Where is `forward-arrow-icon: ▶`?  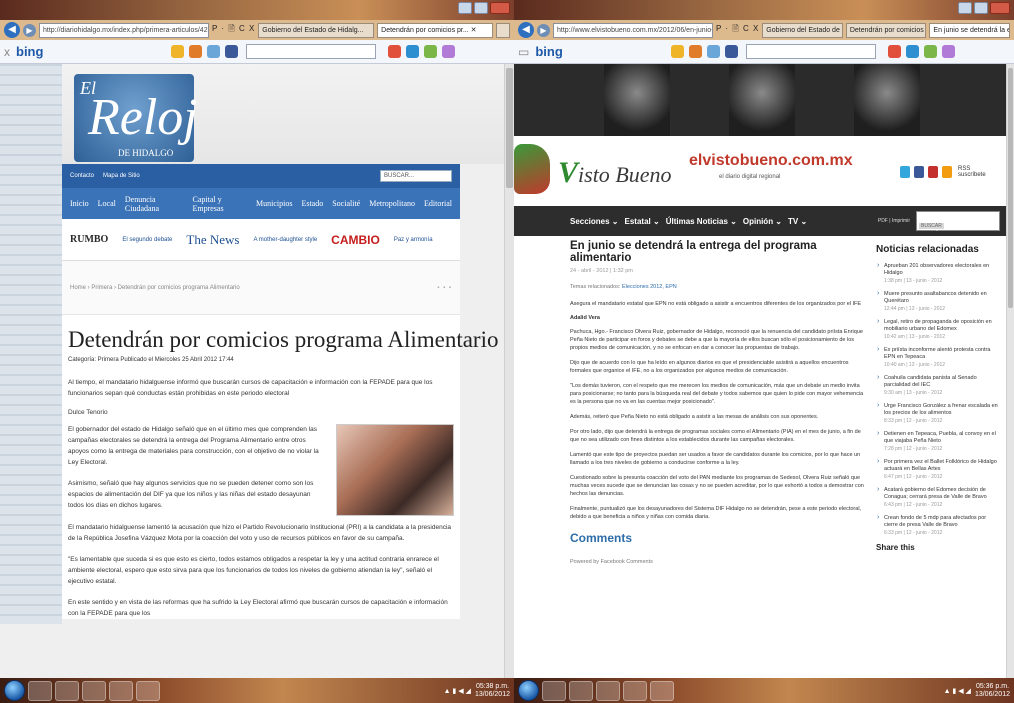
forward-arrow-icon: ▶ is located at coordinates (543, 30).